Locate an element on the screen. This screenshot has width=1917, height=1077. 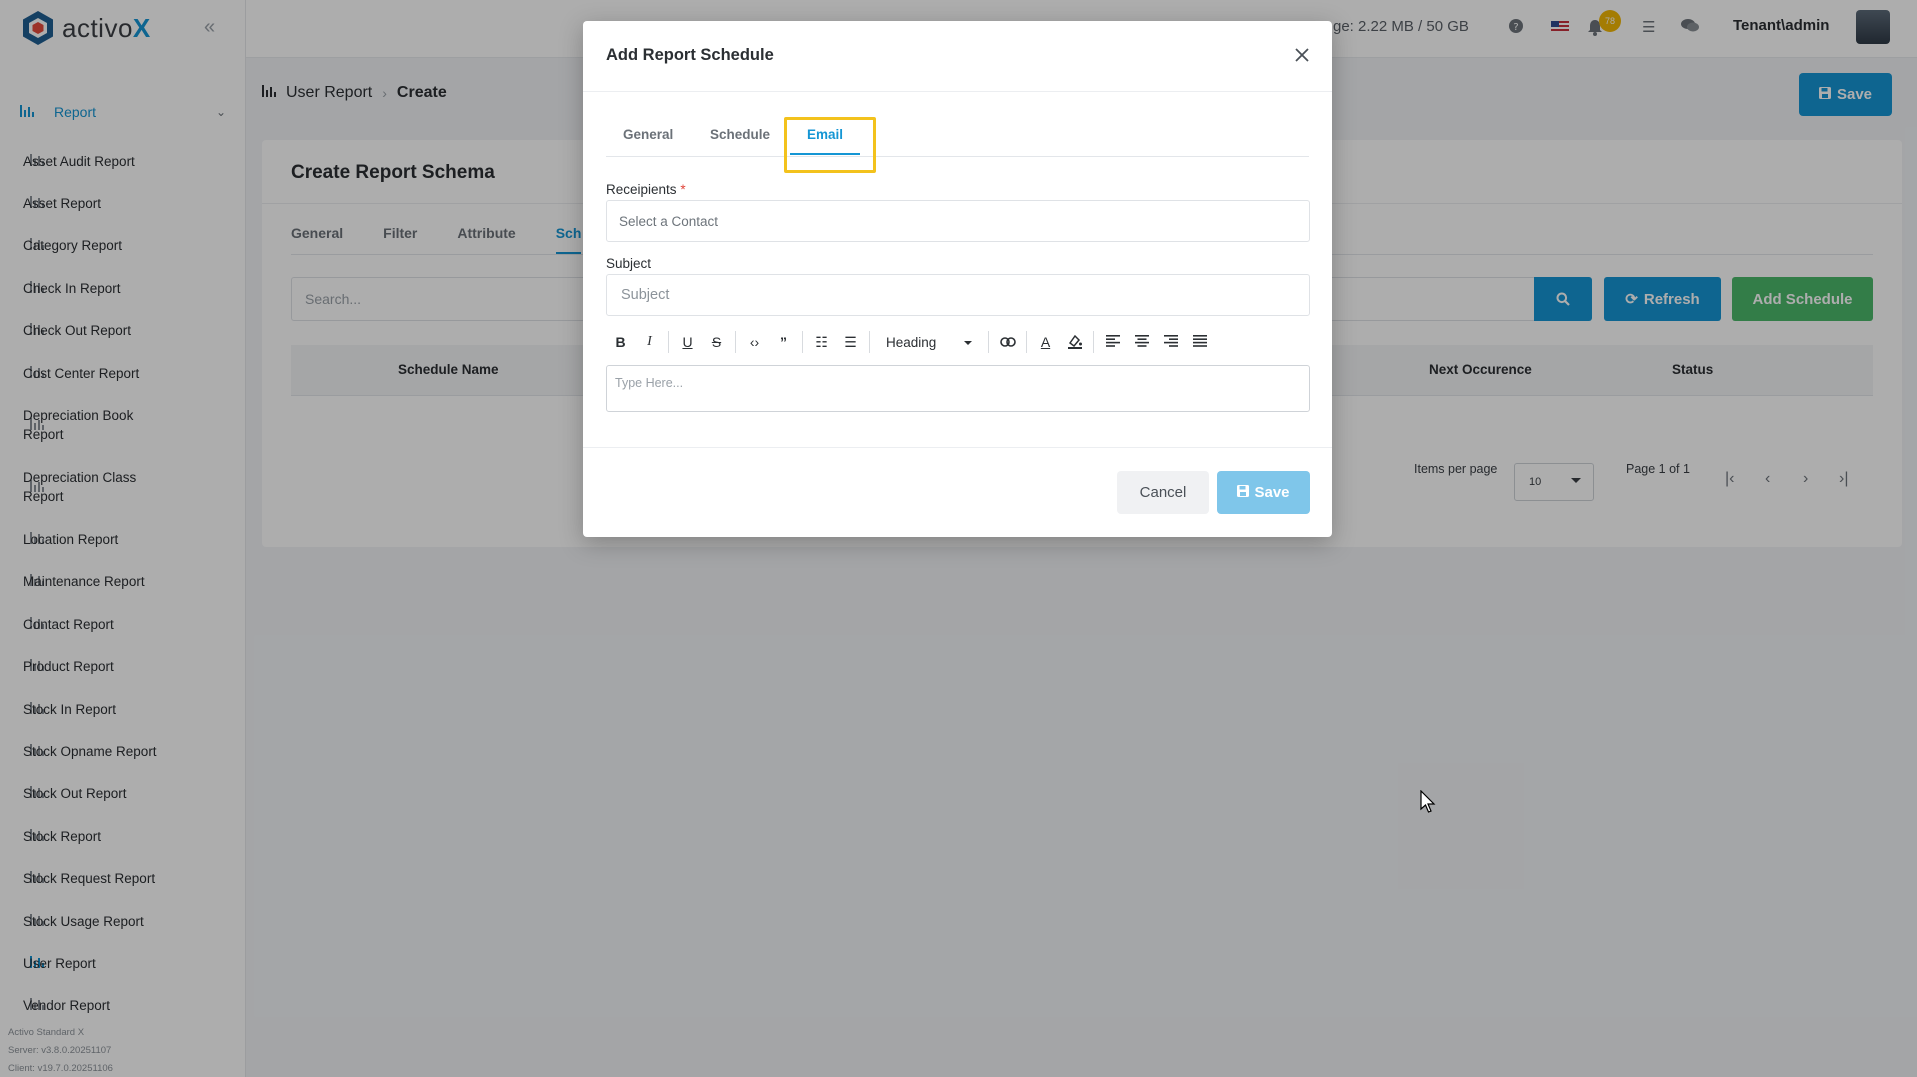
editor-toolbar: B I U S ‹› ” ☷ ☰ Heading A is located at coordinates (958, 342).